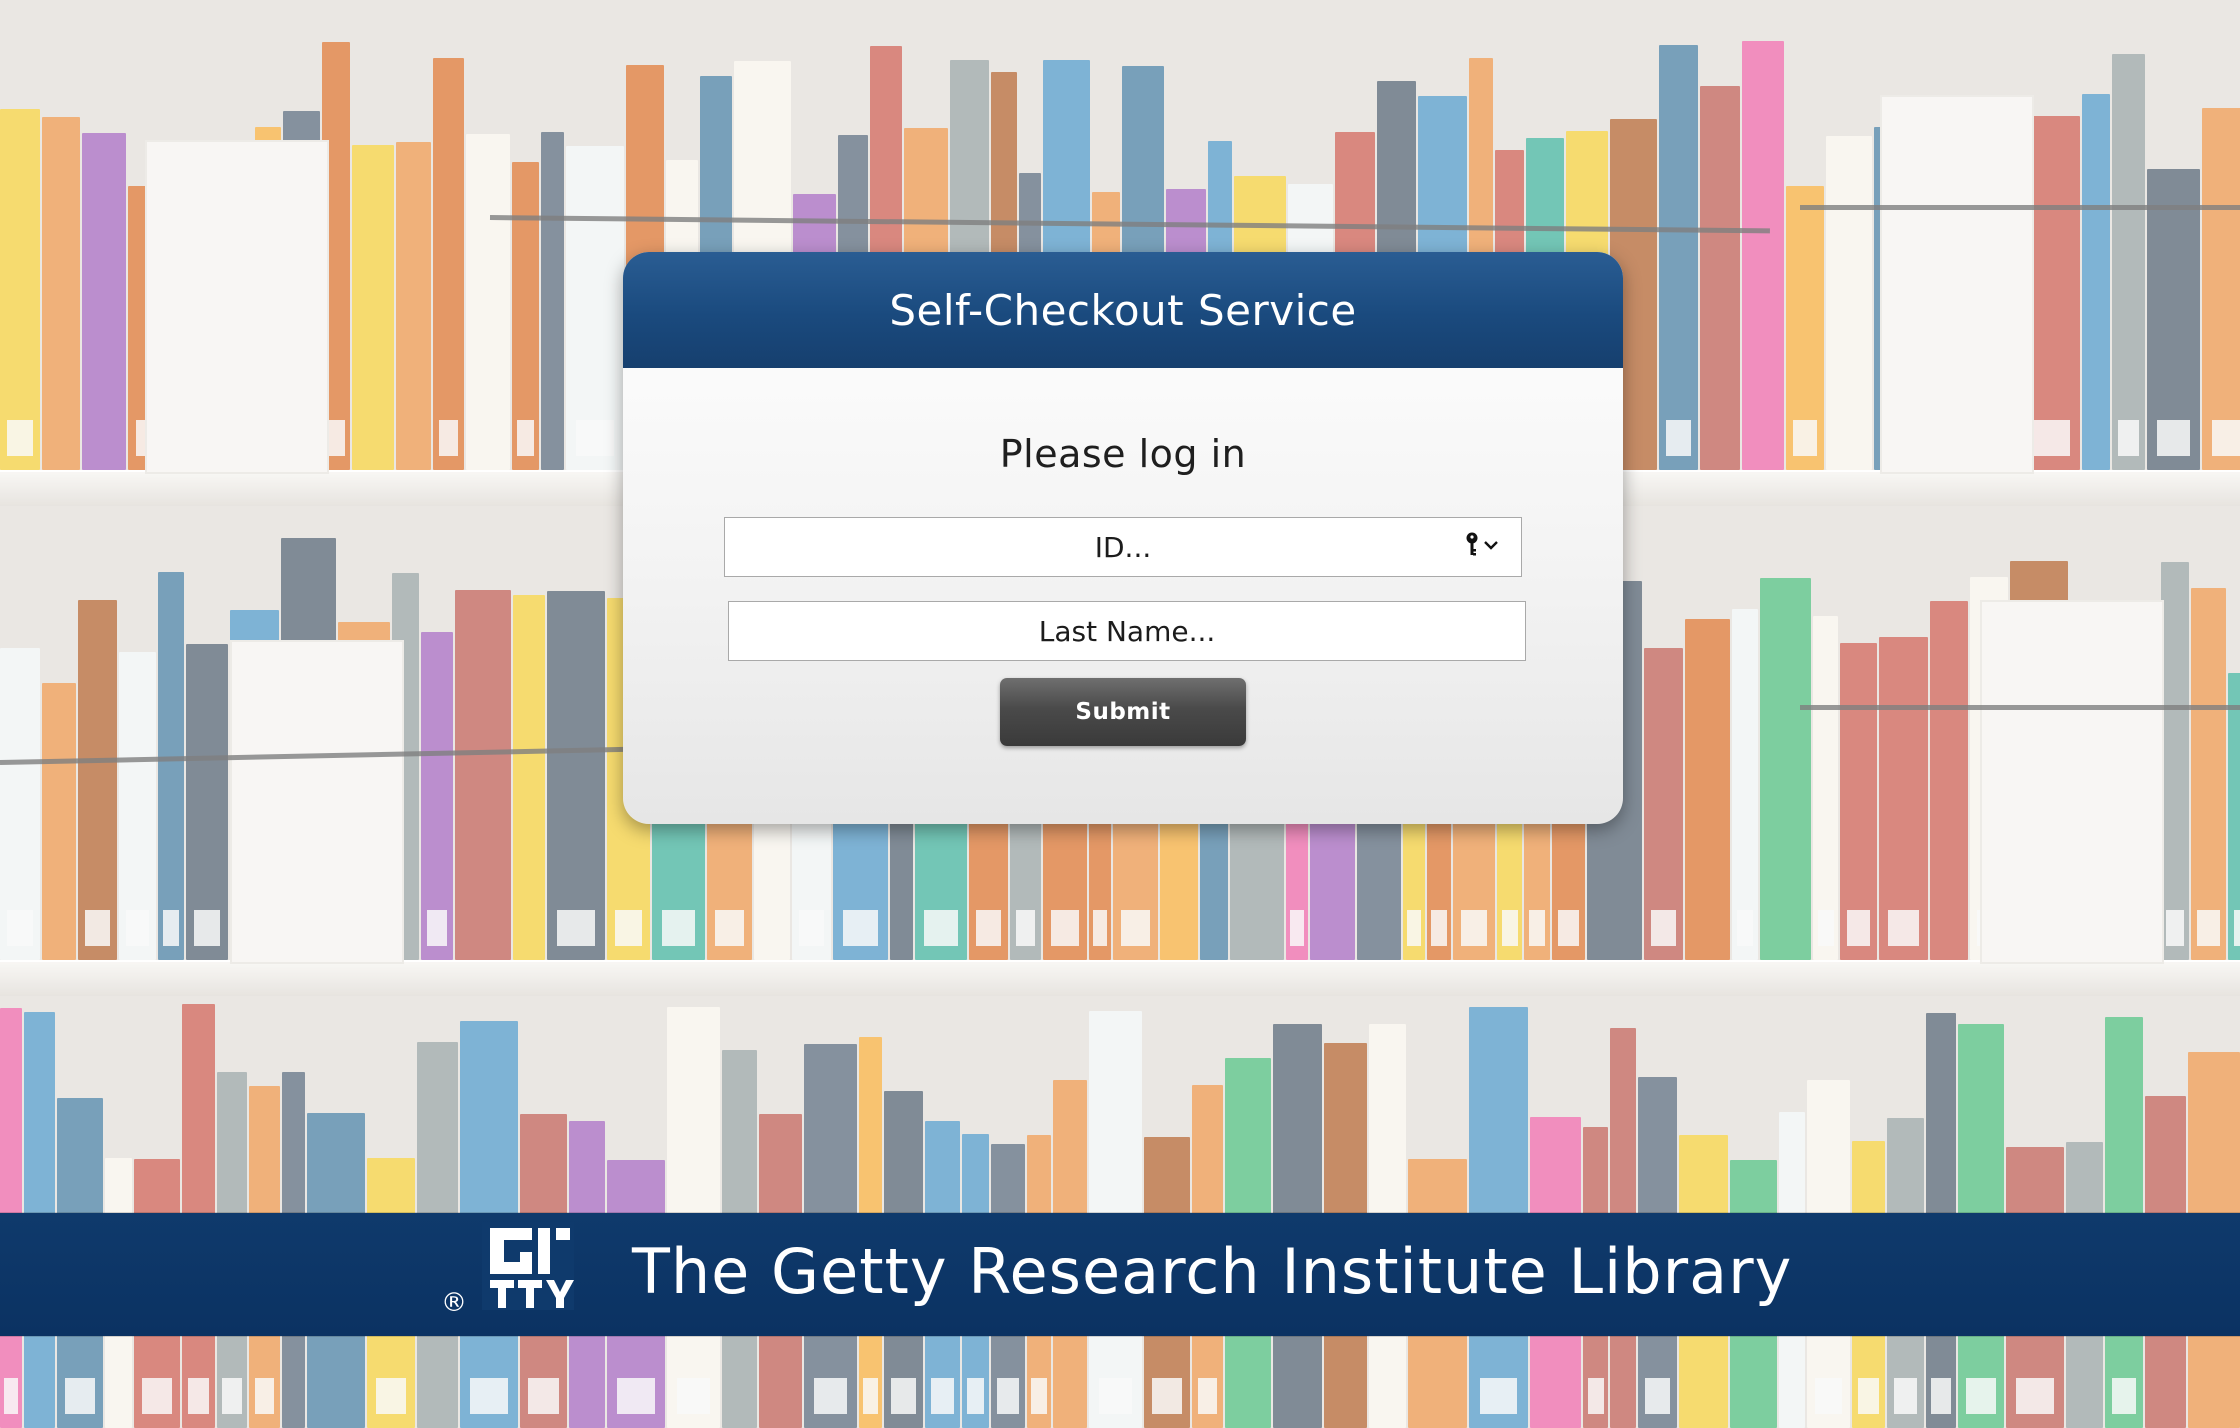  I want to click on key-icon, so click(1472, 544).